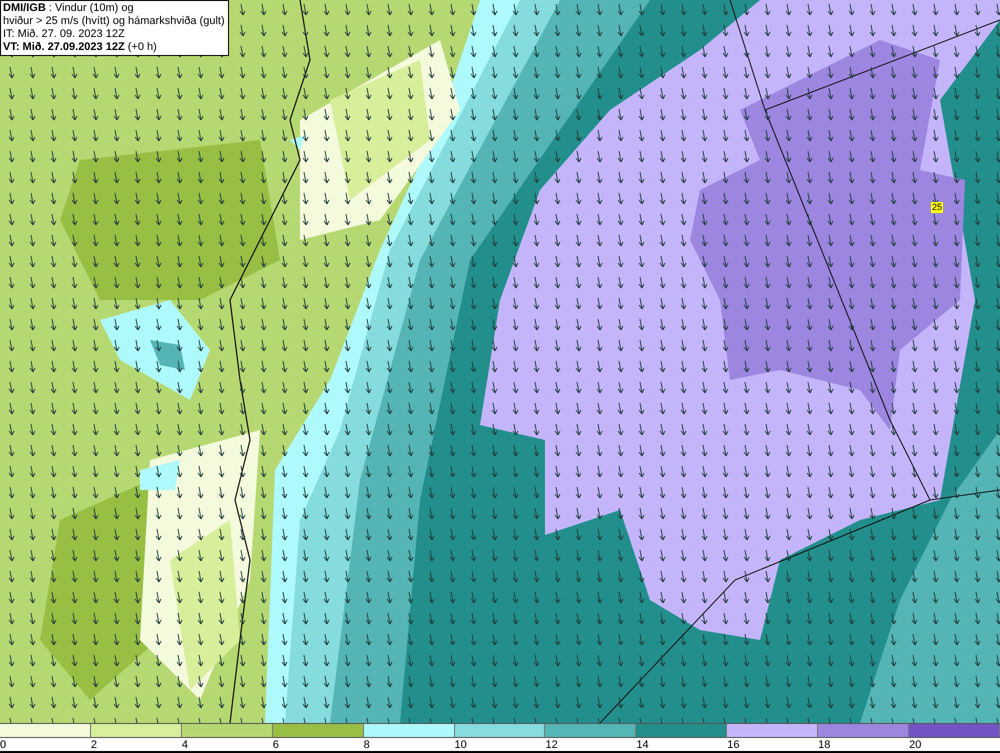  Describe the element at coordinates (824, 745) in the screenshot. I see `legend-tick-label: 18` at that location.